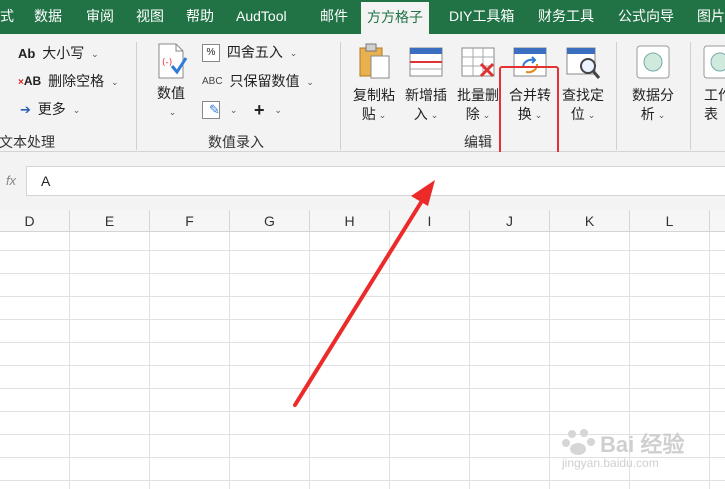 The height and width of the screenshot is (489, 725). I want to click on case-button: Ab 大小写 ⌄, so click(58, 53).